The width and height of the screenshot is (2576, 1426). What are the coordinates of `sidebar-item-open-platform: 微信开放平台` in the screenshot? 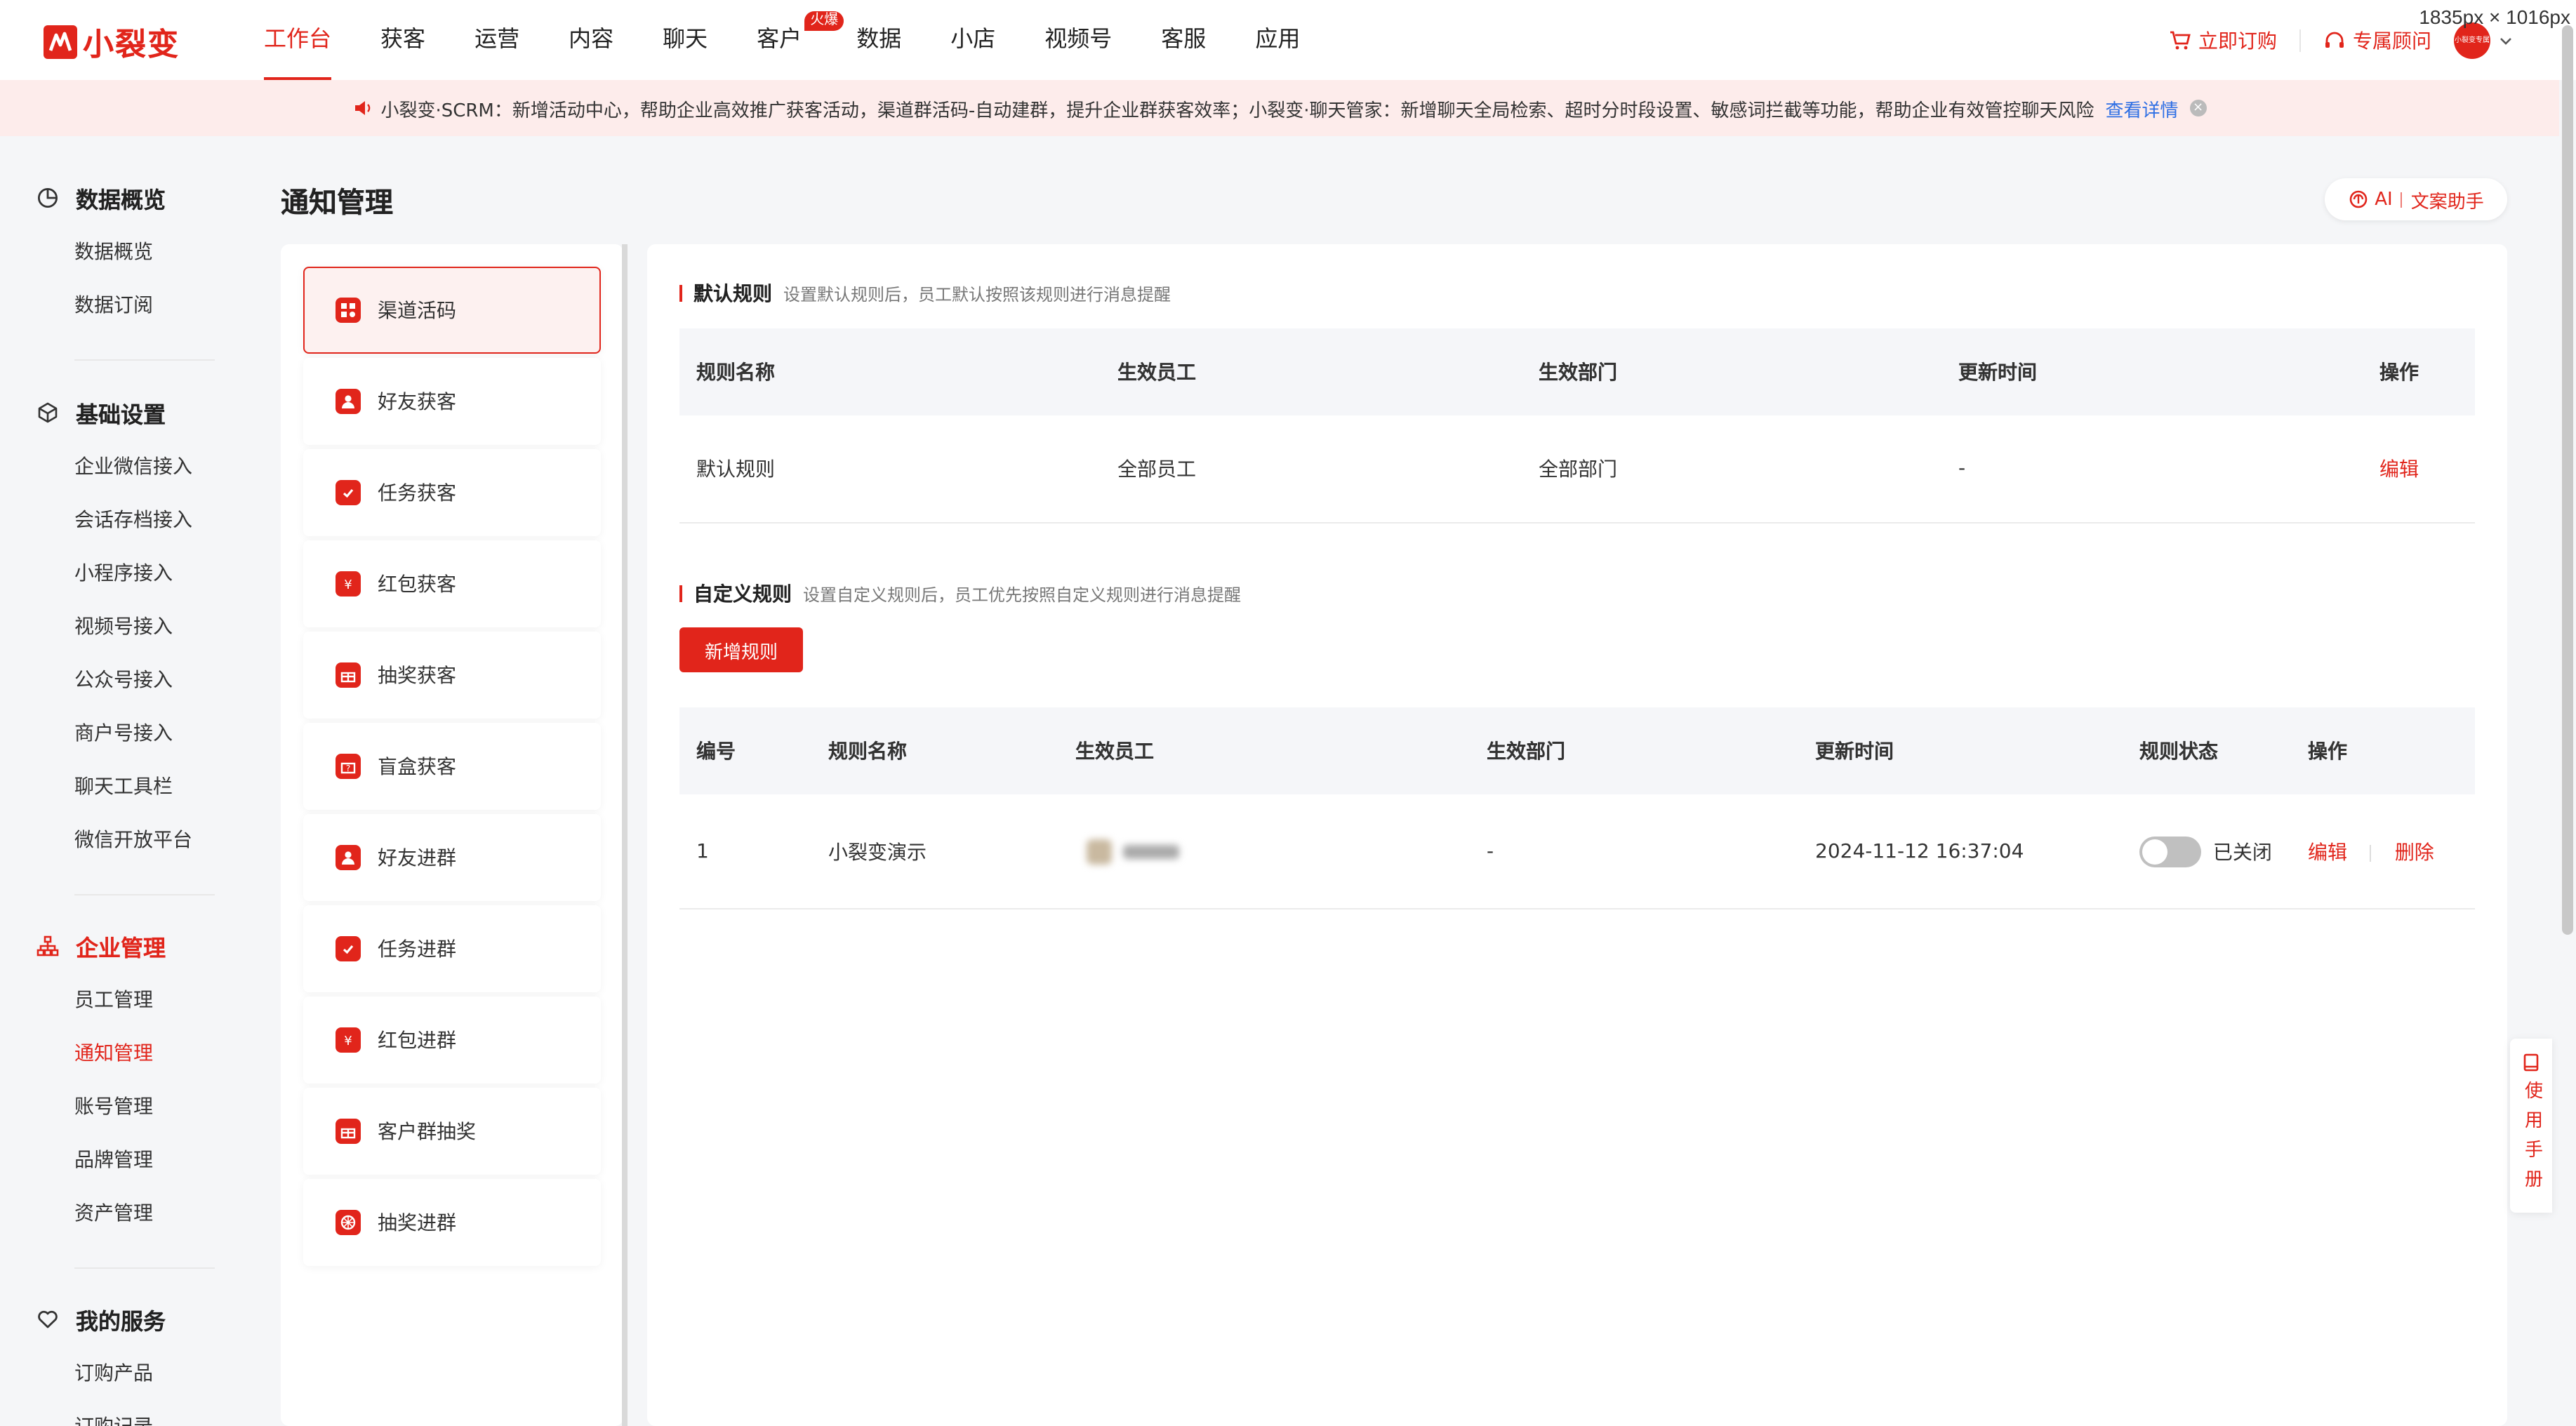 It's located at (123, 840).